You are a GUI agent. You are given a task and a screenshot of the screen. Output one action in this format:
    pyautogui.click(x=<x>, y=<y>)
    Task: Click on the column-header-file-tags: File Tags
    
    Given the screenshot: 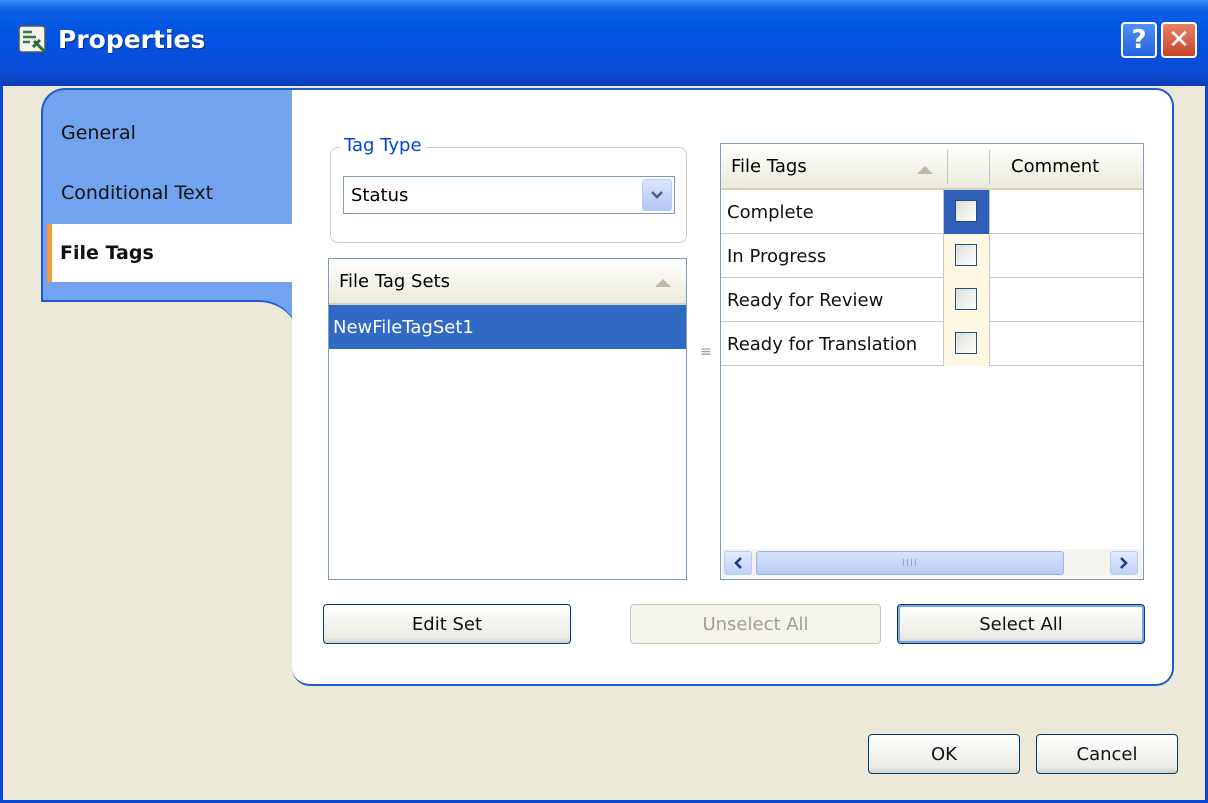 What is the action you would take?
    pyautogui.click(x=831, y=166)
    